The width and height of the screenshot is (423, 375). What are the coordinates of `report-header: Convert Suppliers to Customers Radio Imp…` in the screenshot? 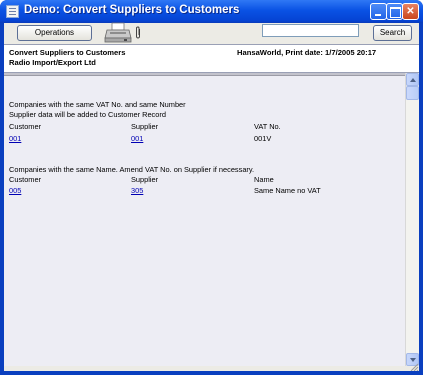 It's located at (211, 58).